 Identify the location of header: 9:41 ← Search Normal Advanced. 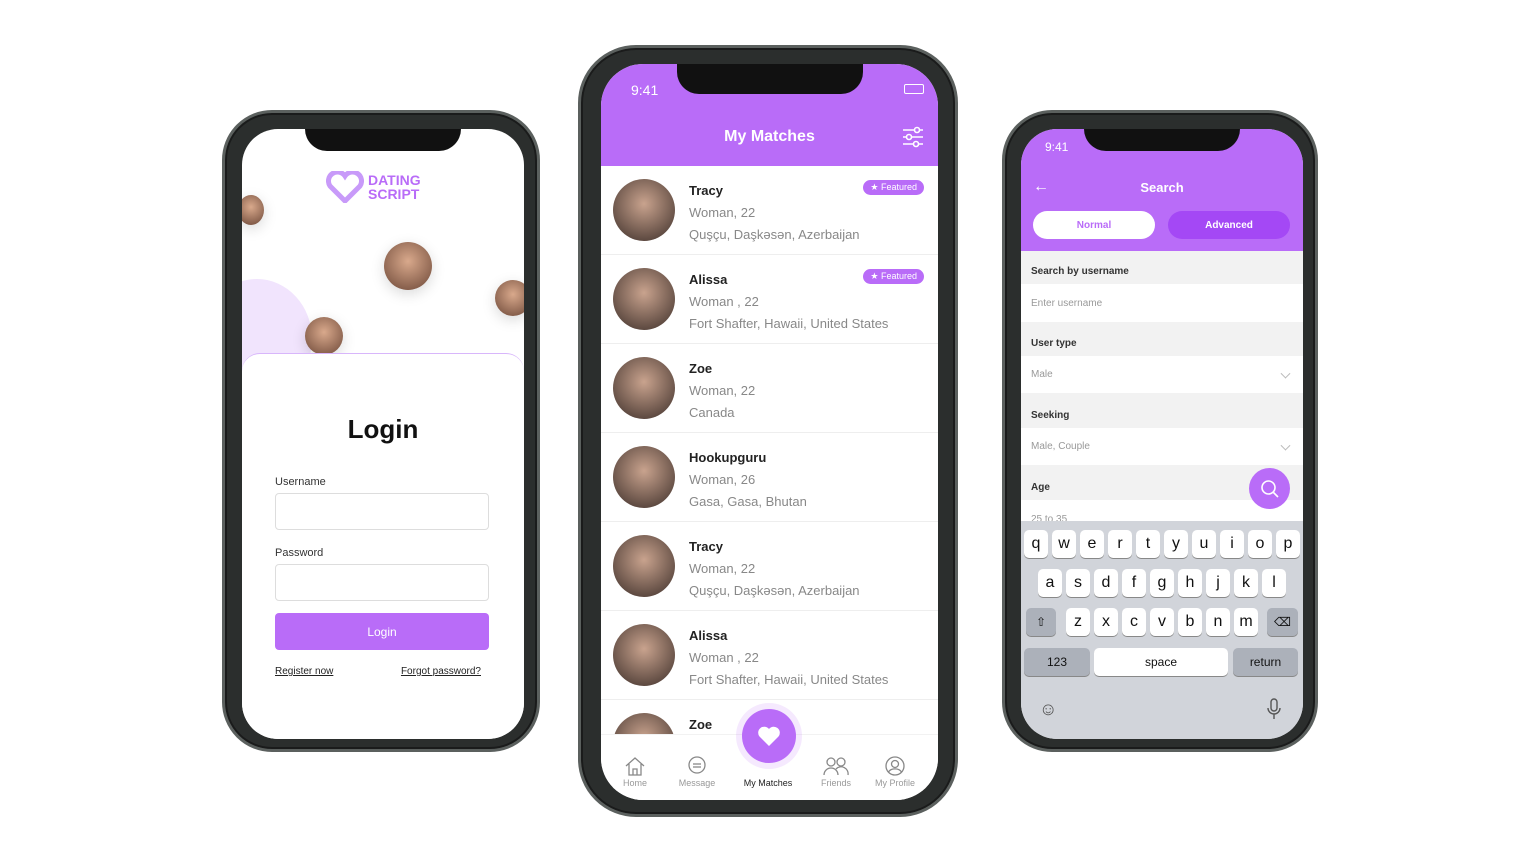
(1162, 190).